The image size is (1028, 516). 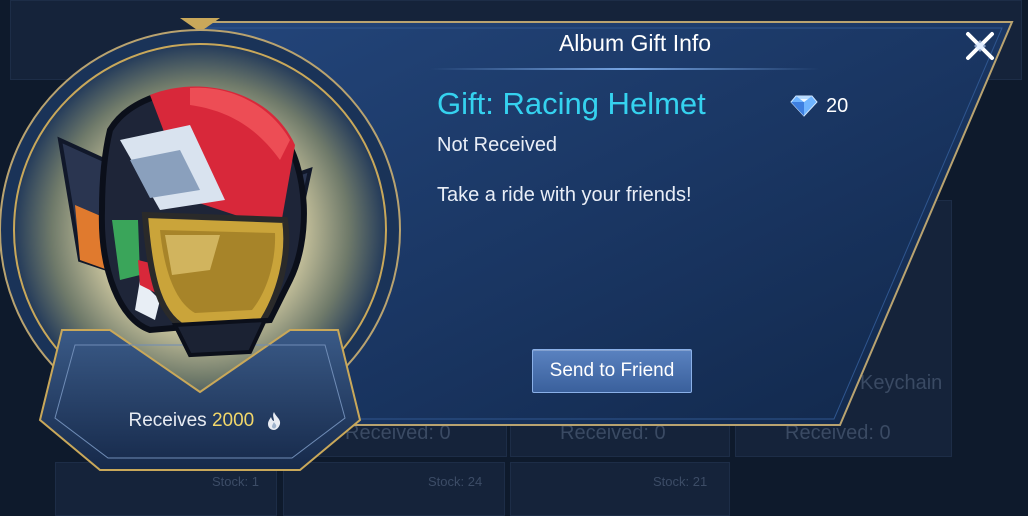 I want to click on send-to-friend-button: Send to Friend, so click(x=612, y=371).